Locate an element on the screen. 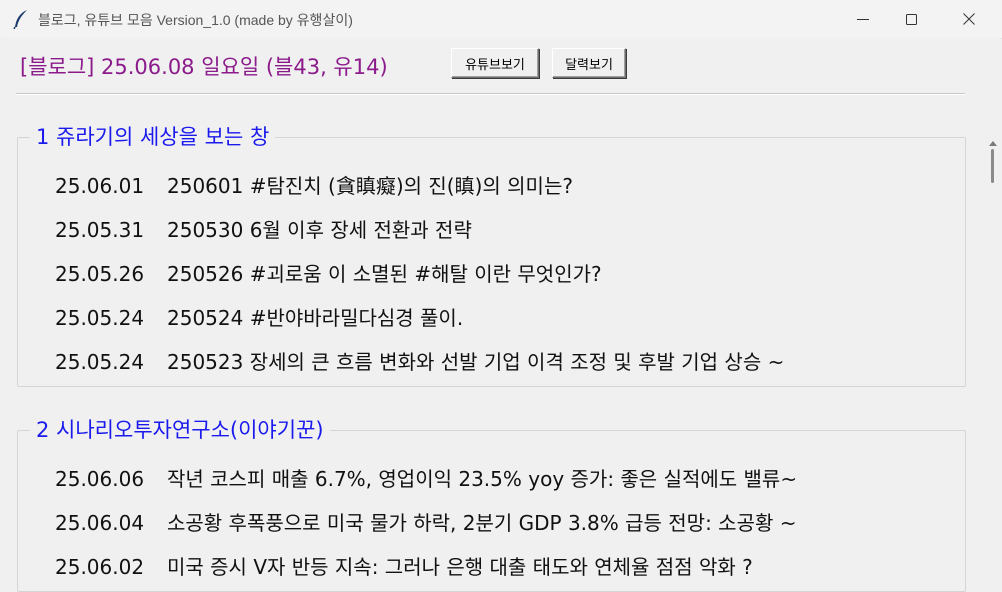 The height and width of the screenshot is (592, 1002). maximize-icon is located at coordinates (911, 19).